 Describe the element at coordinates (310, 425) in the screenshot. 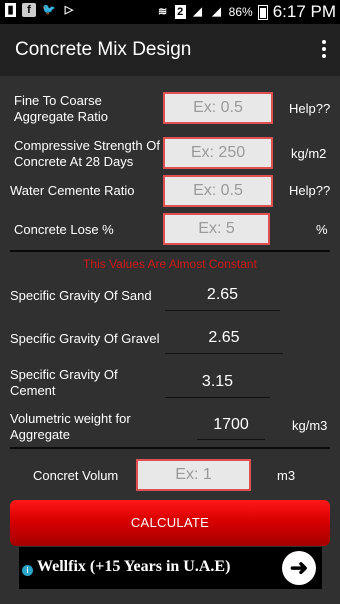

I see `weight-unit: kg/m3` at that location.